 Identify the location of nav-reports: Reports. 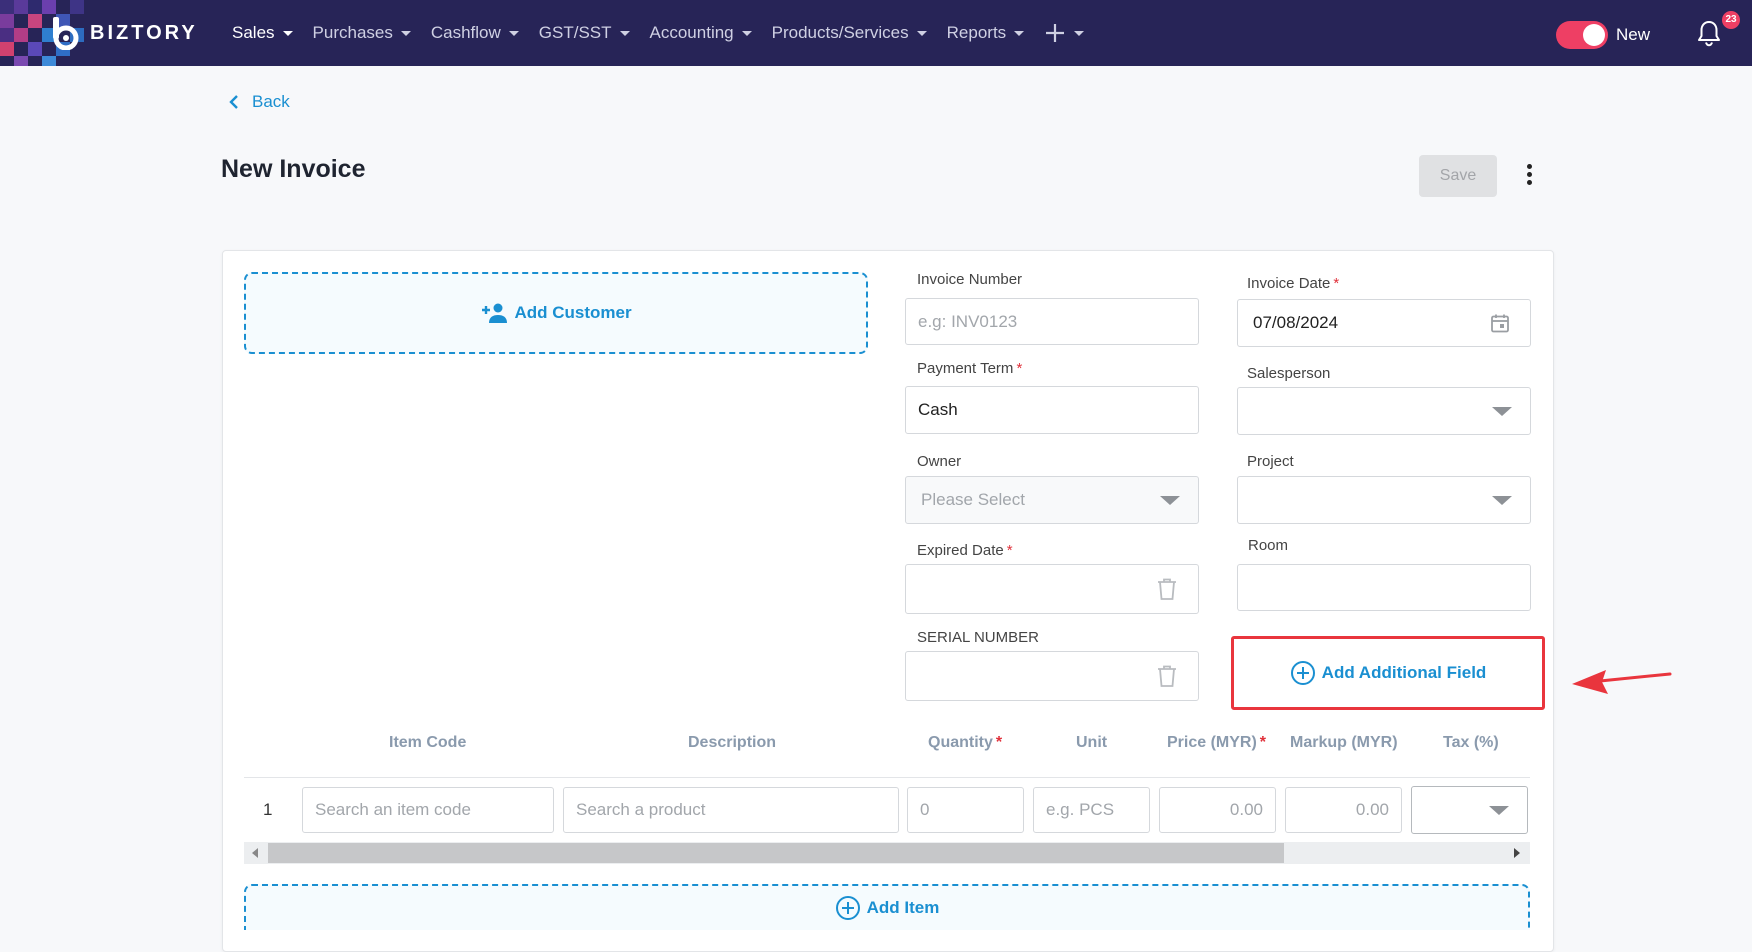
(986, 33).